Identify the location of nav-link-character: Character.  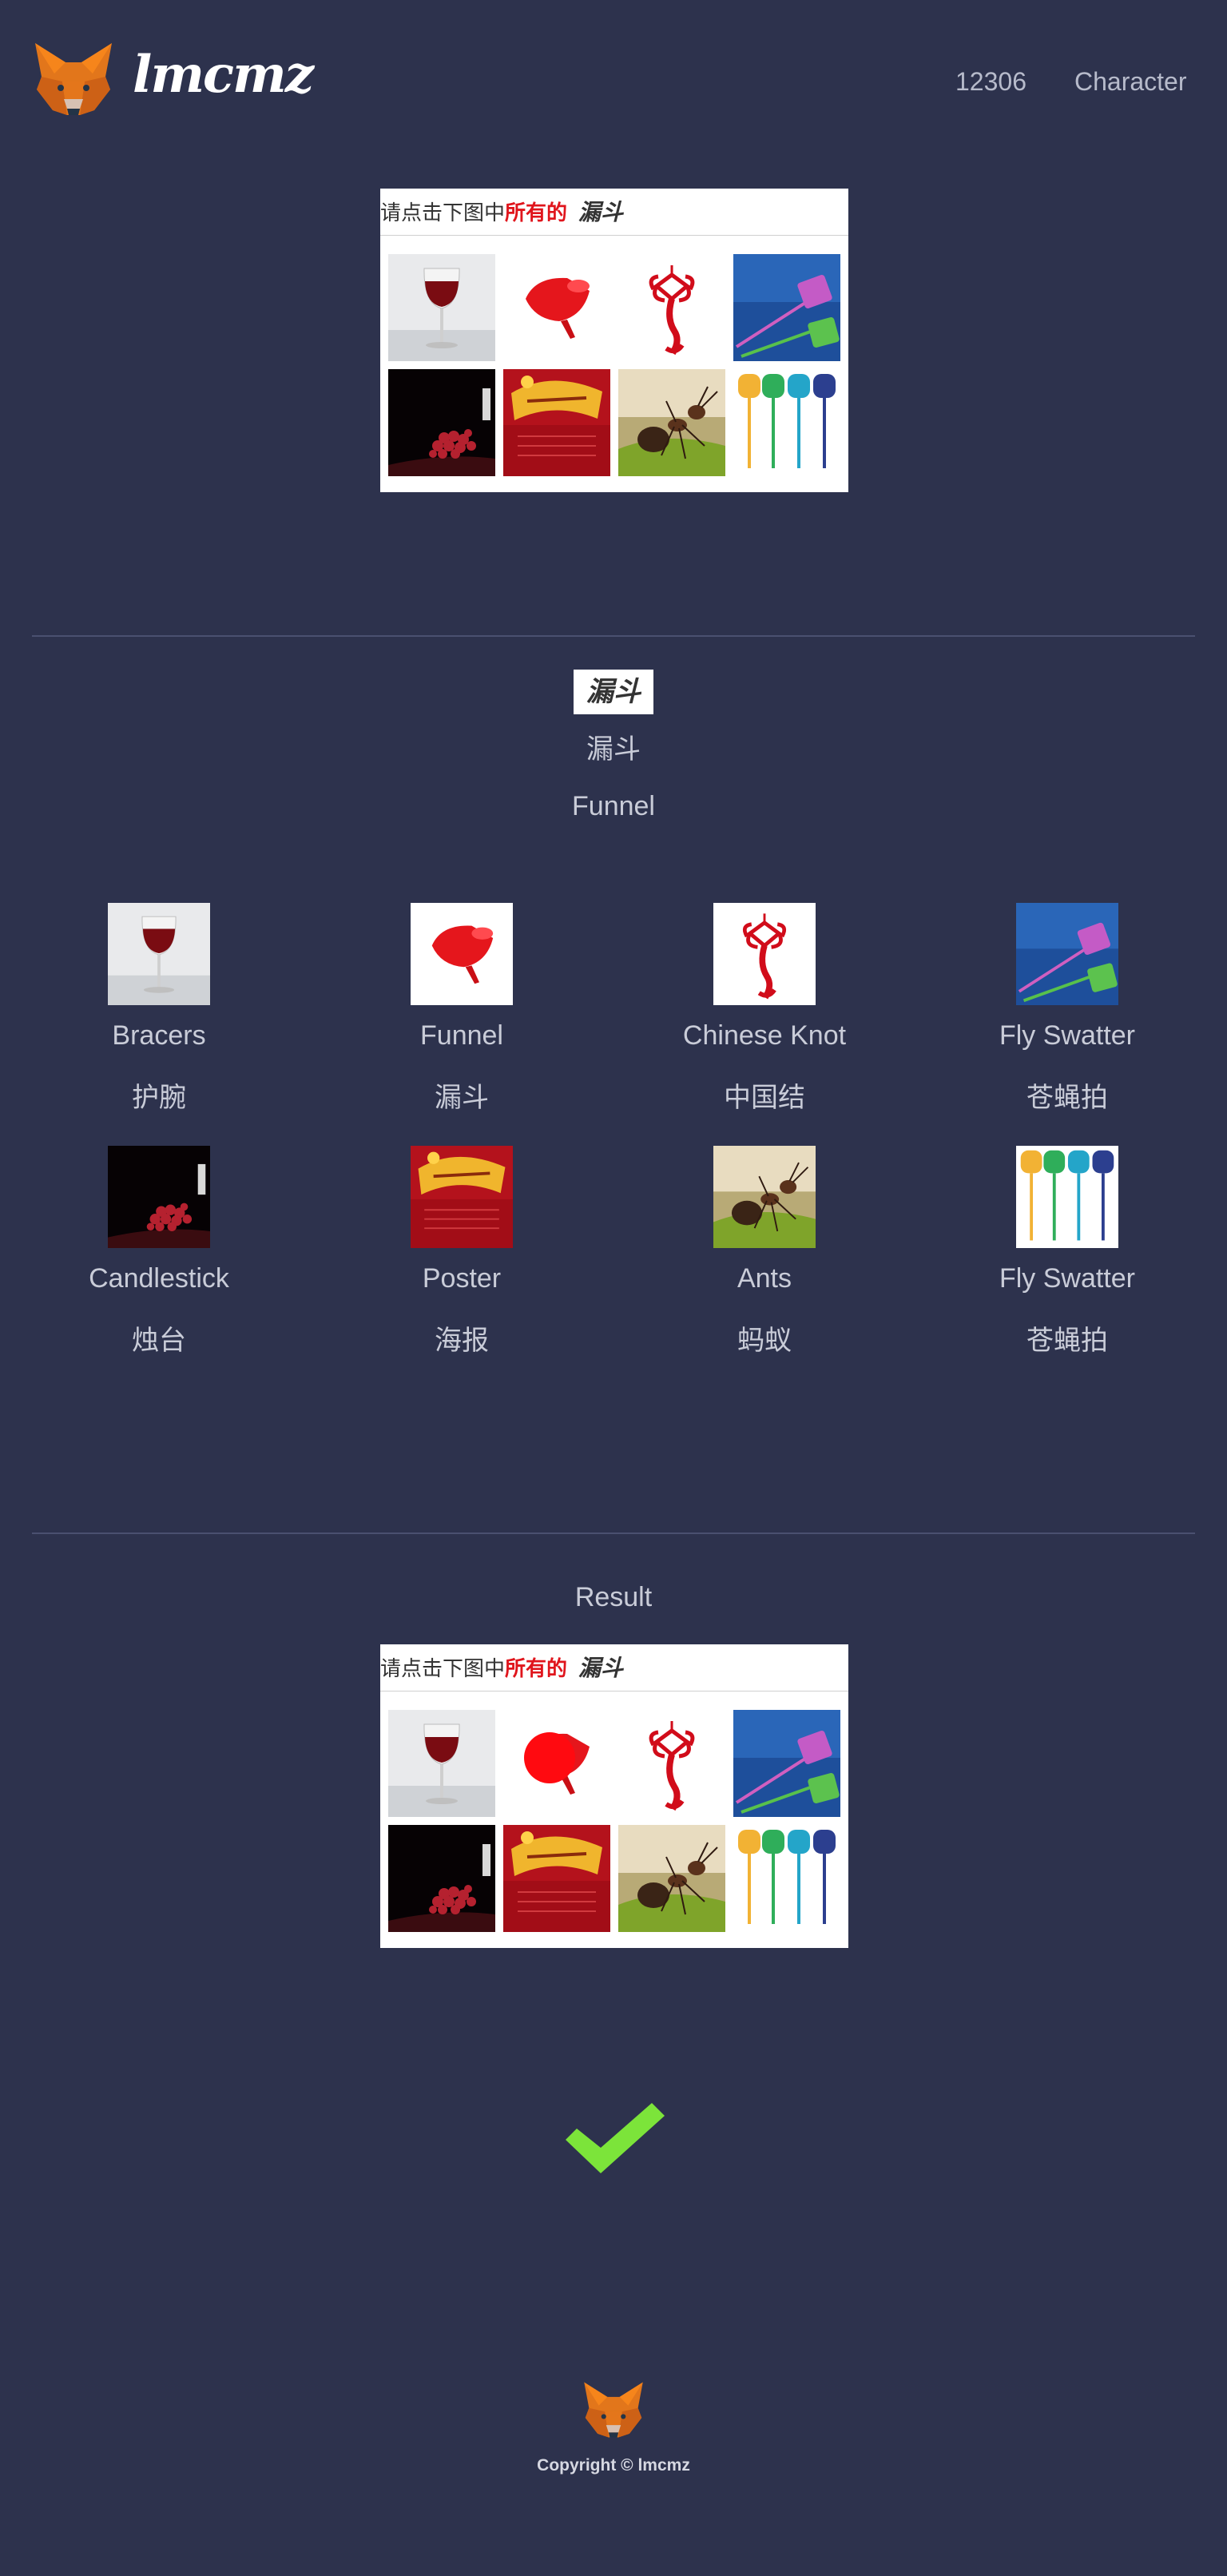
(1130, 81).